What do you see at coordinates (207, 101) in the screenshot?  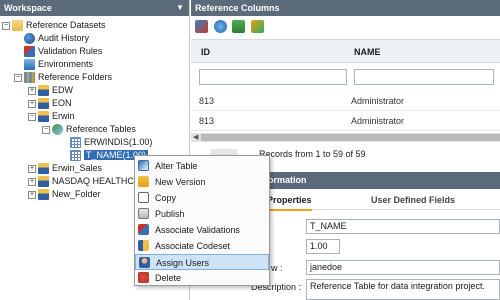 I see `cell-id: 813` at bounding box center [207, 101].